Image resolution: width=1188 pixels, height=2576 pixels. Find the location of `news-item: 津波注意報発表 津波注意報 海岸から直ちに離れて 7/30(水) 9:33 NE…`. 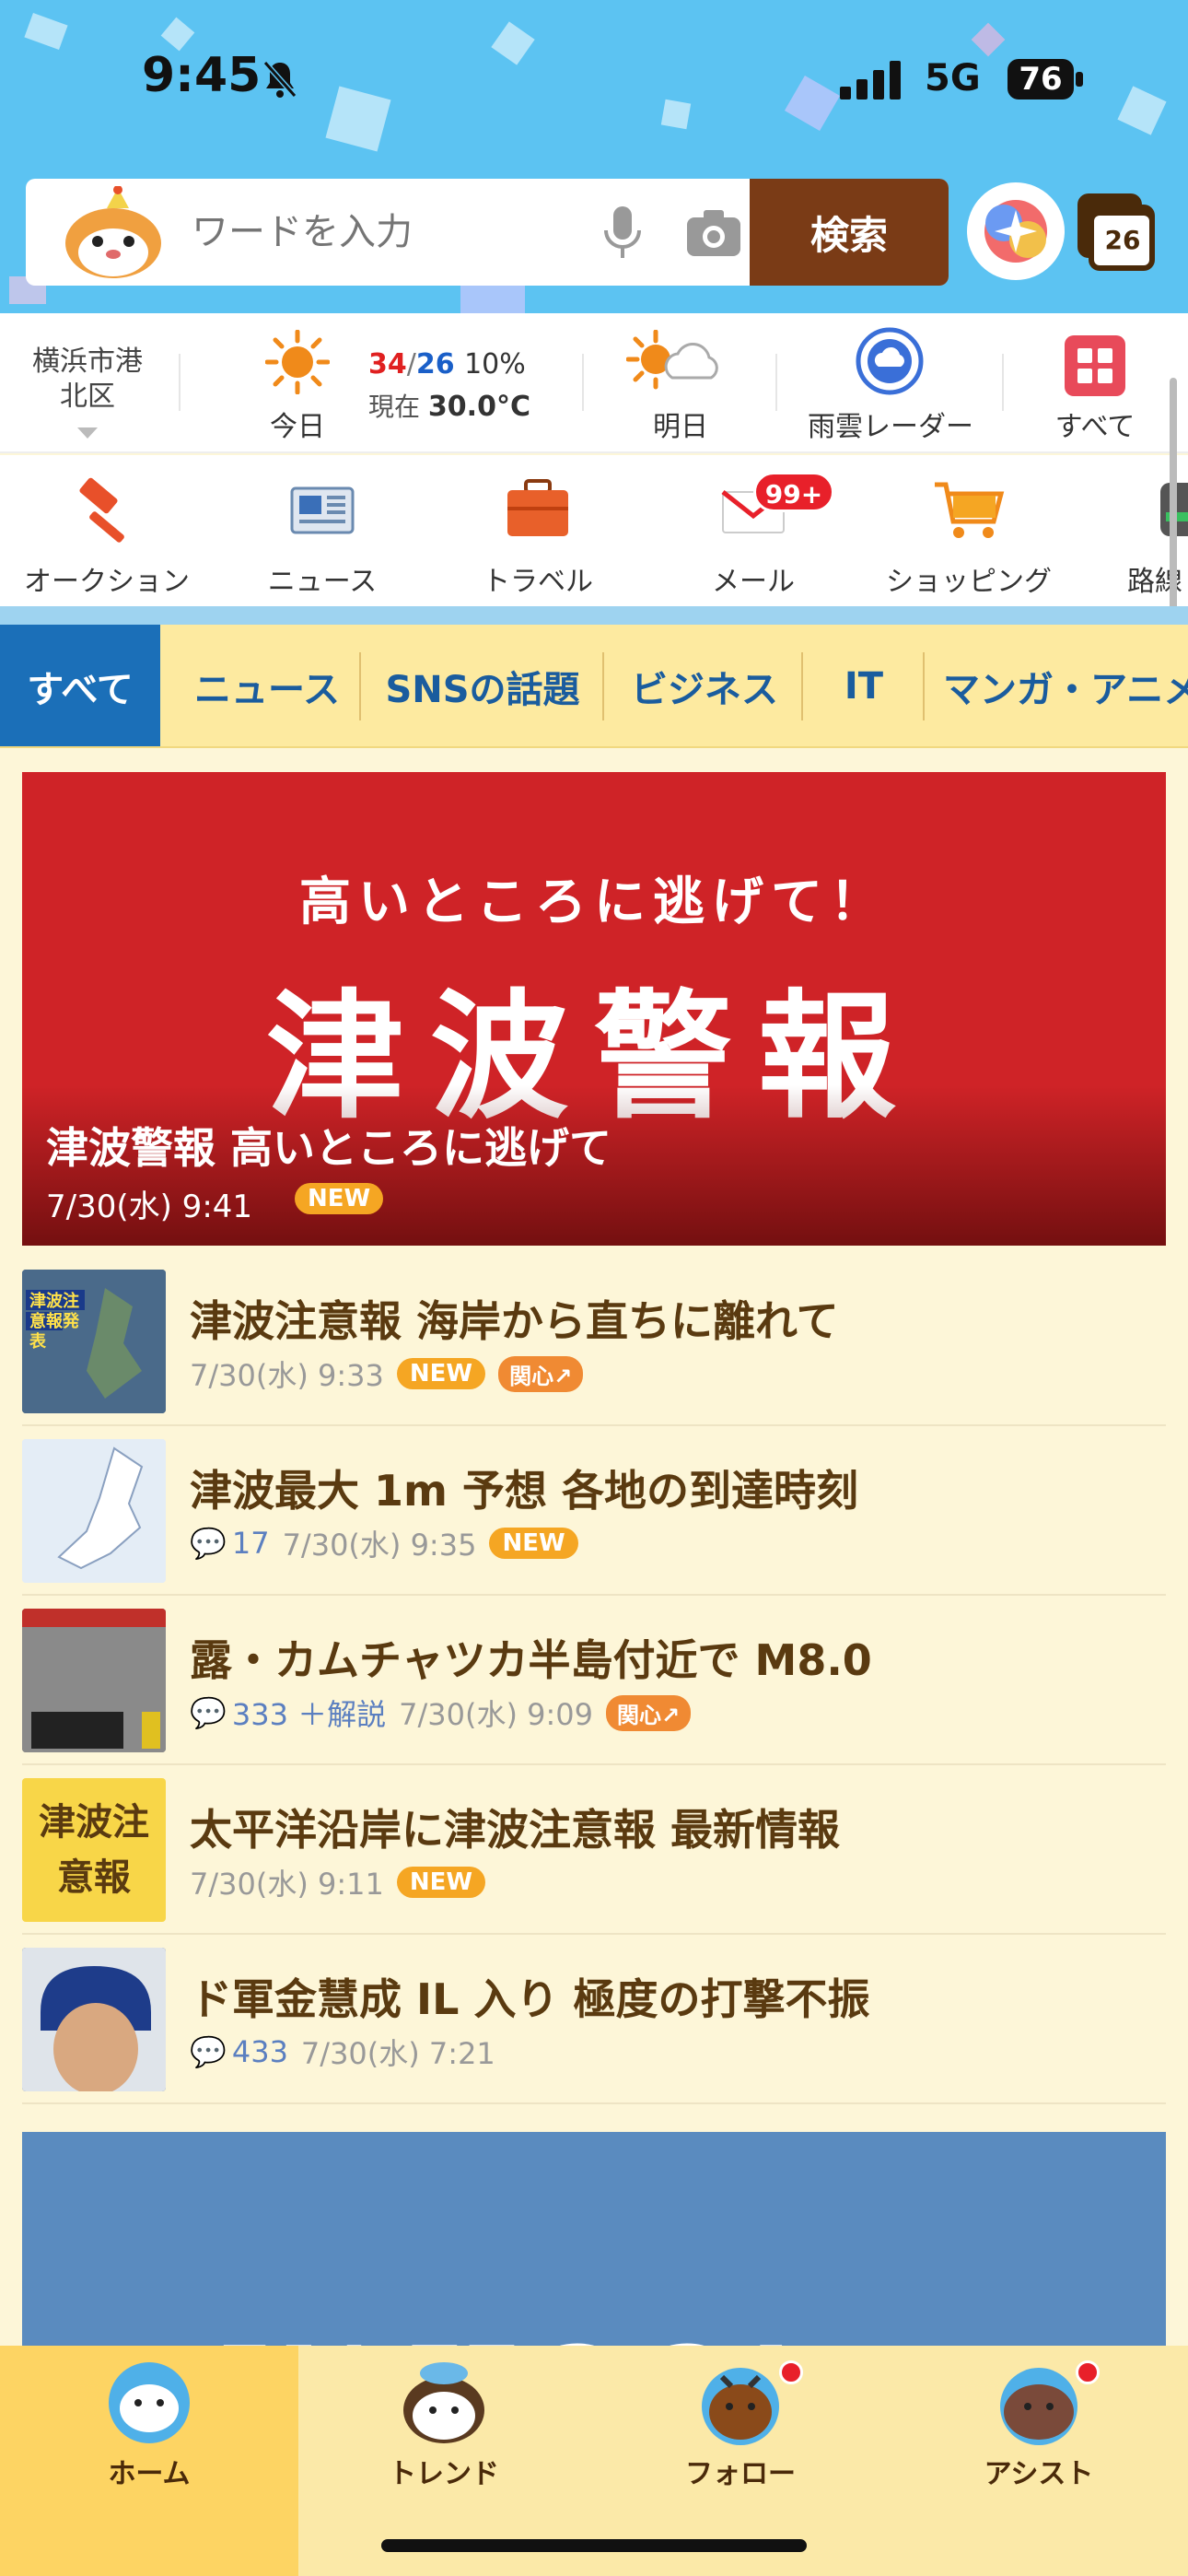

news-item: 津波注意報発表 津波注意報 海岸から直ちに離れて 7/30(水) 9:33 NE… is located at coordinates (594, 1341).